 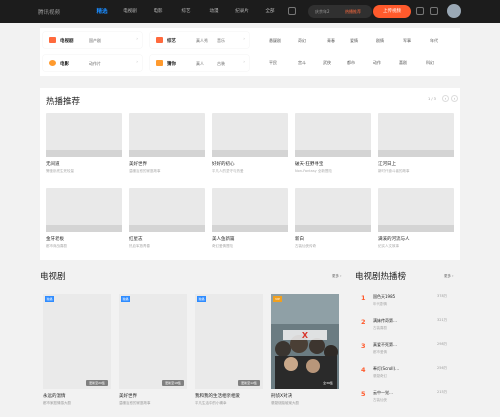 What do you see at coordinates (416, 239) in the screenshot?
I see `video-title: 满溪的河流与人` at bounding box center [416, 239].